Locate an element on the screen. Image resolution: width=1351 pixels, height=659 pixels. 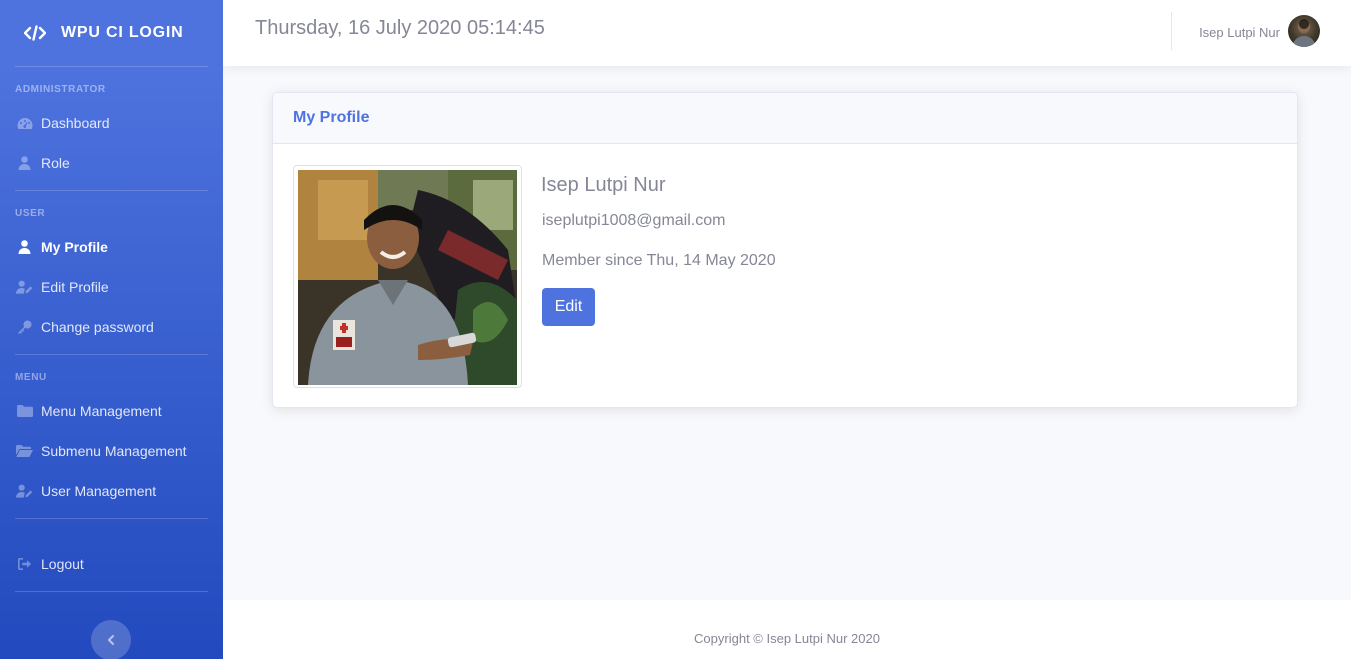
code-icon is located at coordinates (35, 33).